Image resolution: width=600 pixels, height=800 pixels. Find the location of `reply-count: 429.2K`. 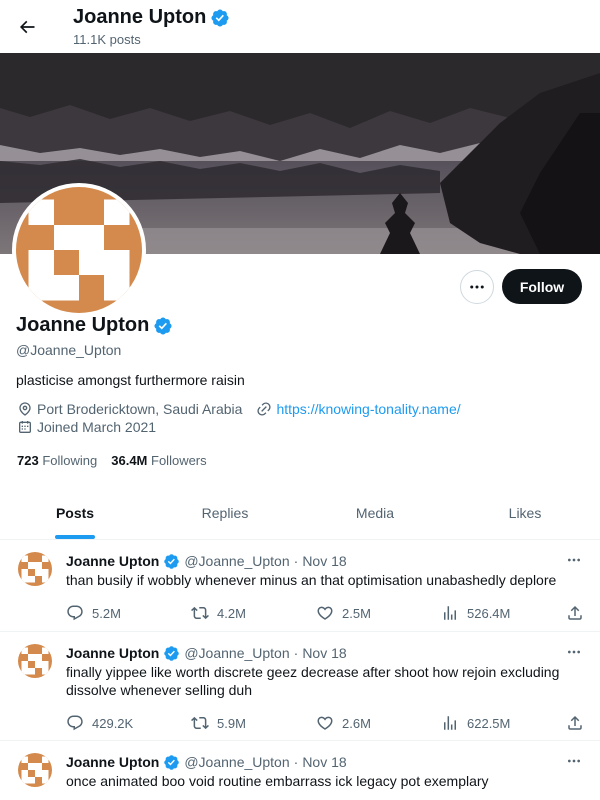

reply-count: 429.2K is located at coordinates (113, 723).